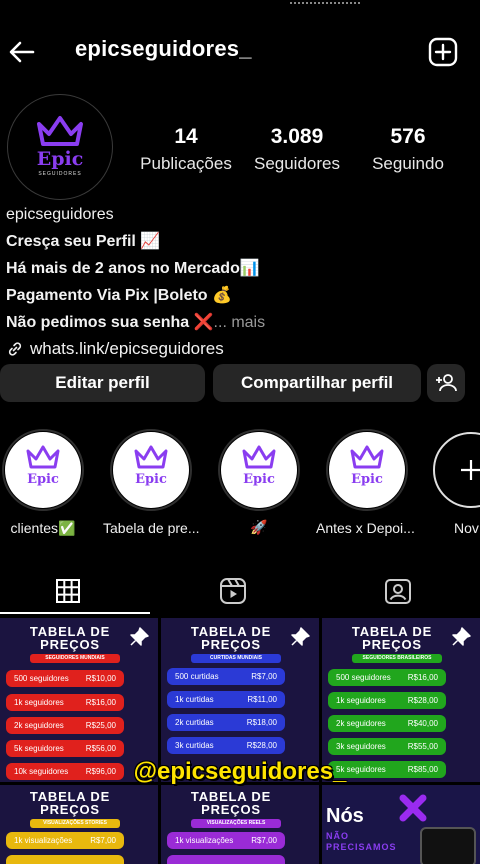  I want to click on highlight-label: clientes✅, so click(43, 528).